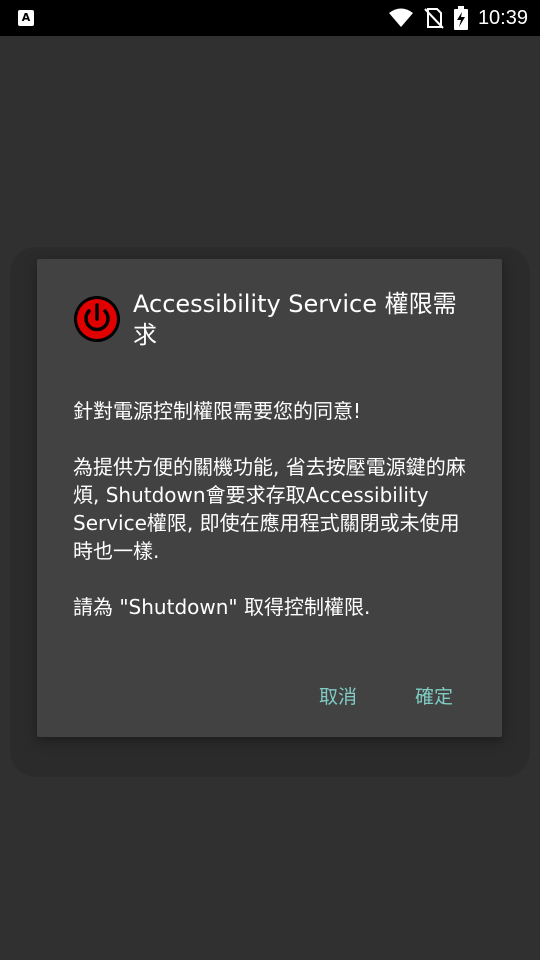 The height and width of the screenshot is (960, 540). Describe the element at coordinates (26, 18) in the screenshot. I see `a-notification-icon: A` at that location.